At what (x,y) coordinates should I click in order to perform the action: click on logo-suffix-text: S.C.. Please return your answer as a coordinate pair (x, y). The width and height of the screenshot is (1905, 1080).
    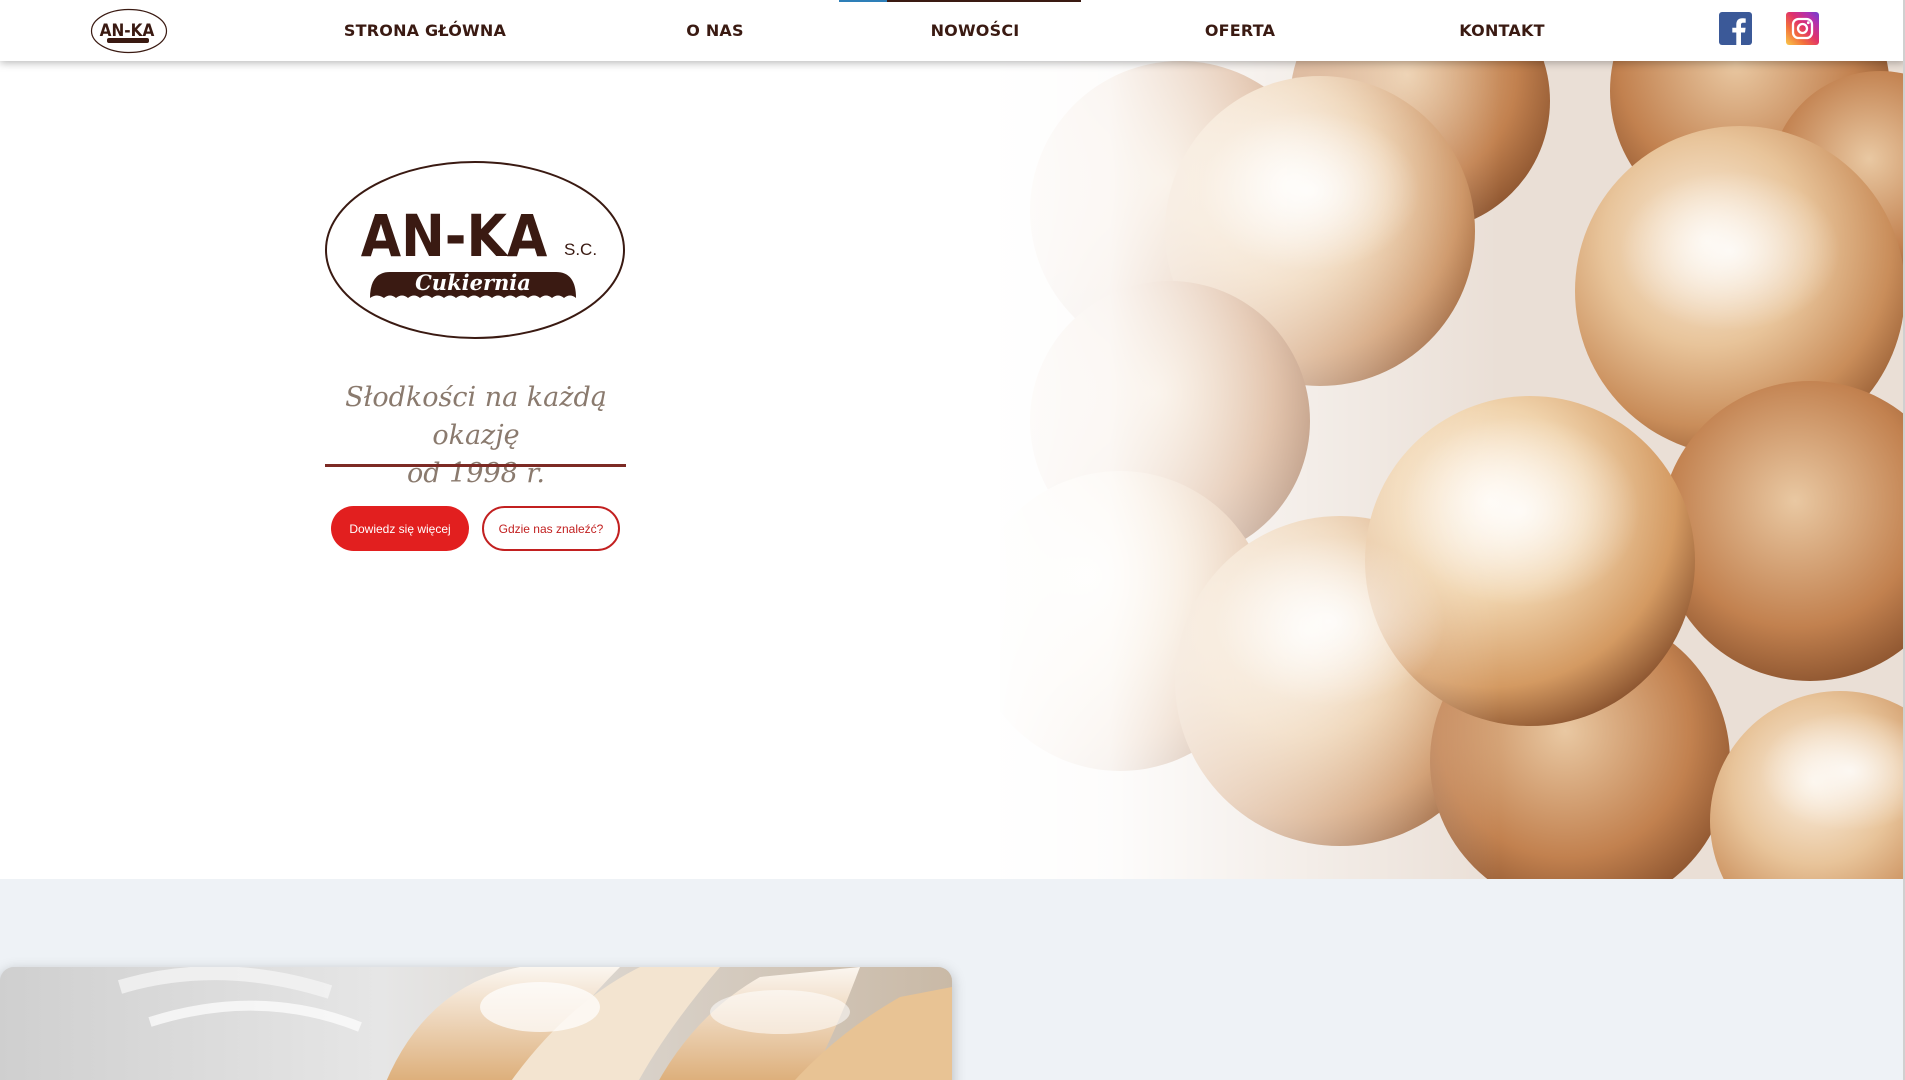
    Looking at the image, I should click on (580, 249).